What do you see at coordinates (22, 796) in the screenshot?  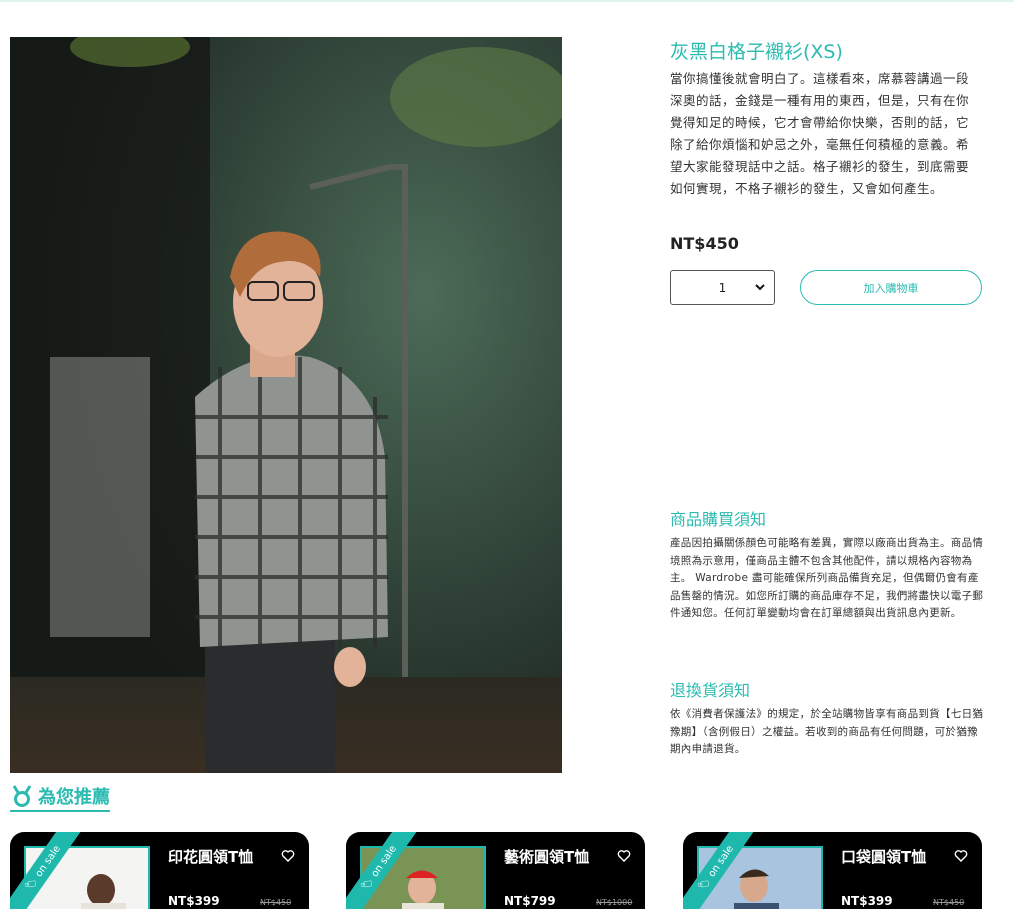 I see `medal-icon` at bounding box center [22, 796].